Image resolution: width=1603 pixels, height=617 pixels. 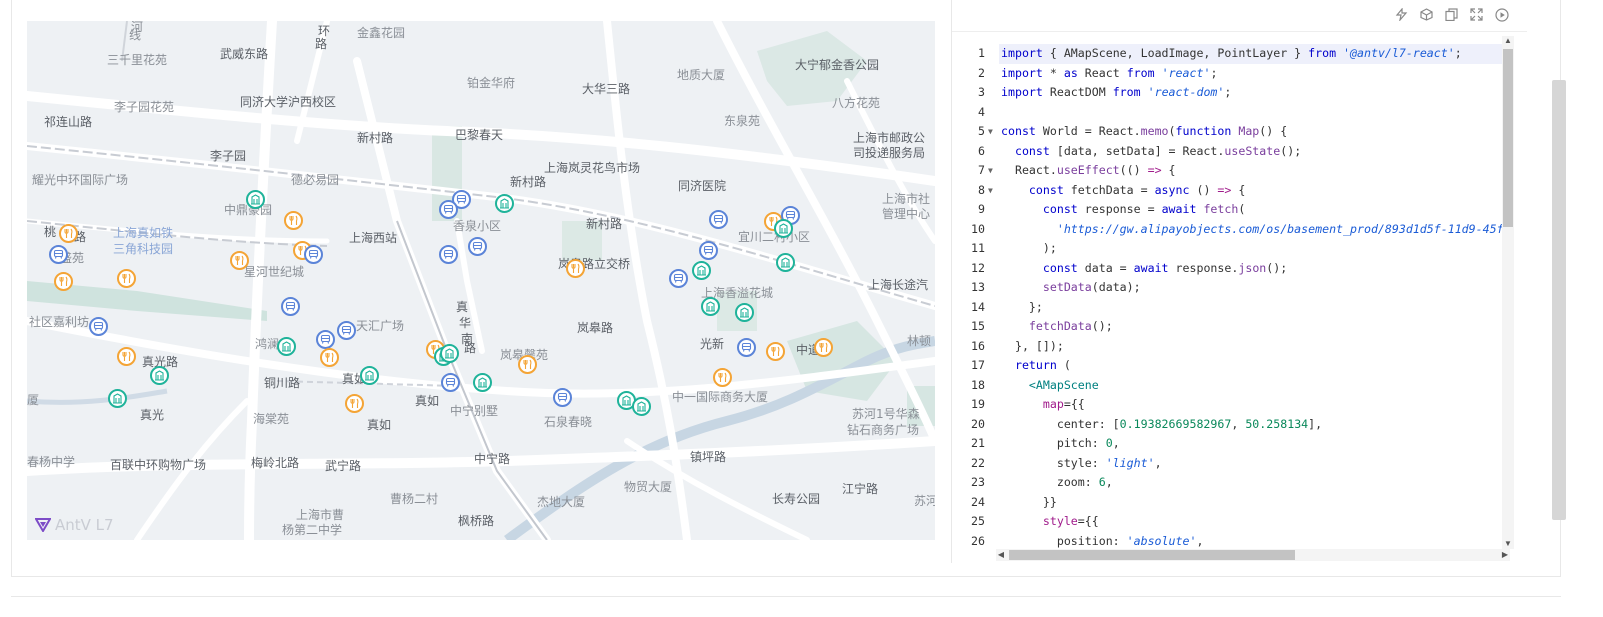 I want to click on code-line: 7 ▼ React.useEffect(() => {, so click(x=1232, y=171).